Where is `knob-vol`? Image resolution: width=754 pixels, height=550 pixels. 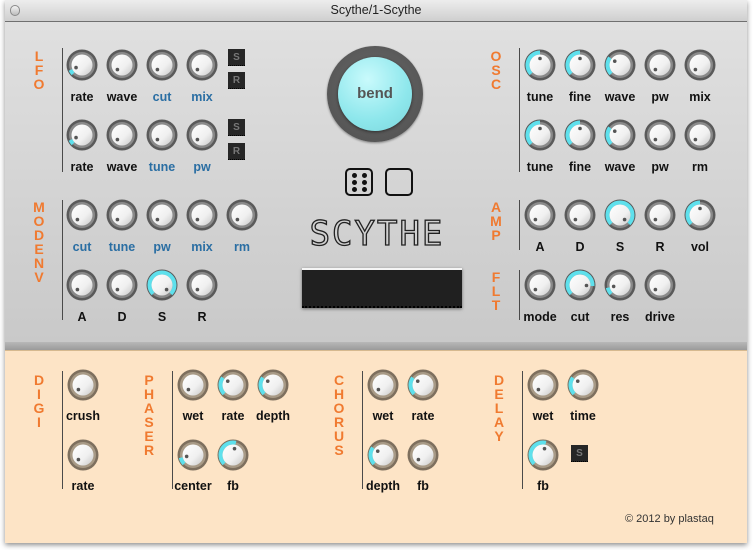 knob-vol is located at coordinates (700, 215).